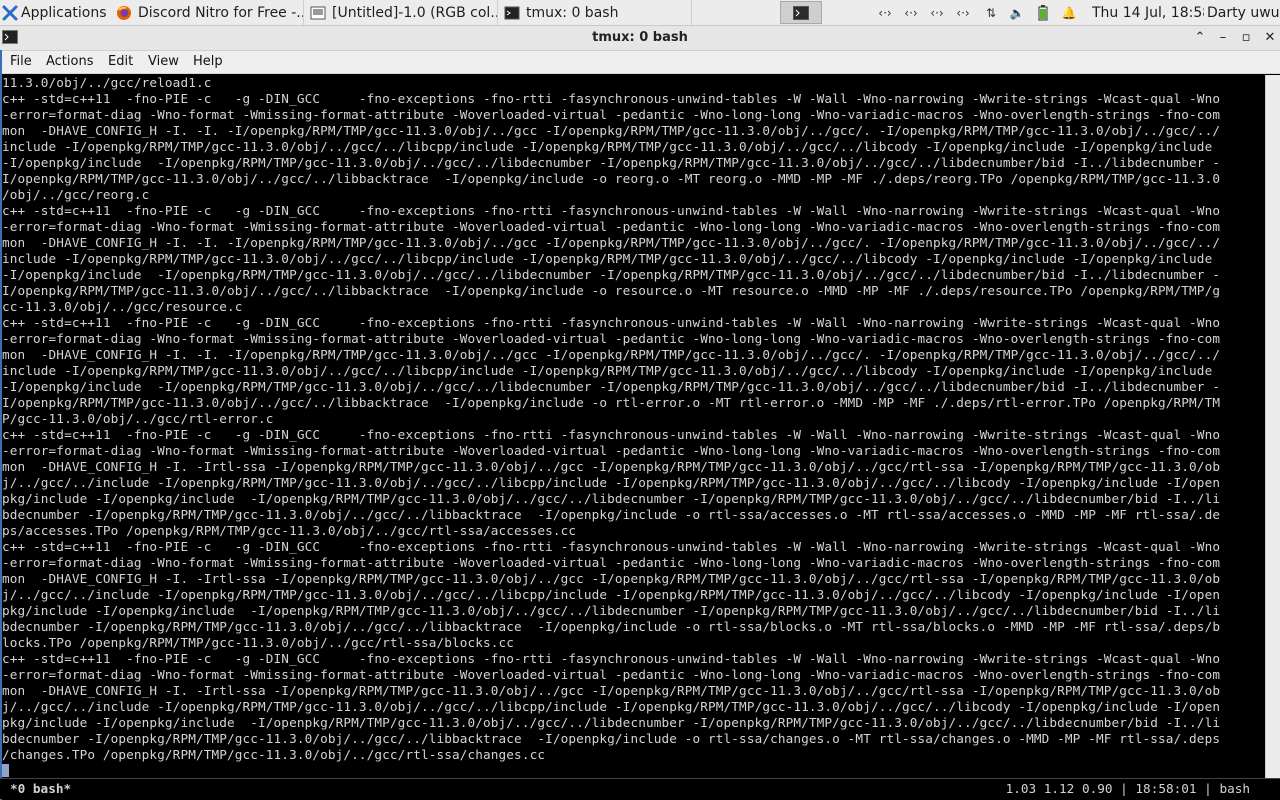  What do you see at coordinates (138, 418) in the screenshot?
I see `terminal-line: P/gcc-11.3.0/obj/../gcc/rtl-error.c` at bounding box center [138, 418].